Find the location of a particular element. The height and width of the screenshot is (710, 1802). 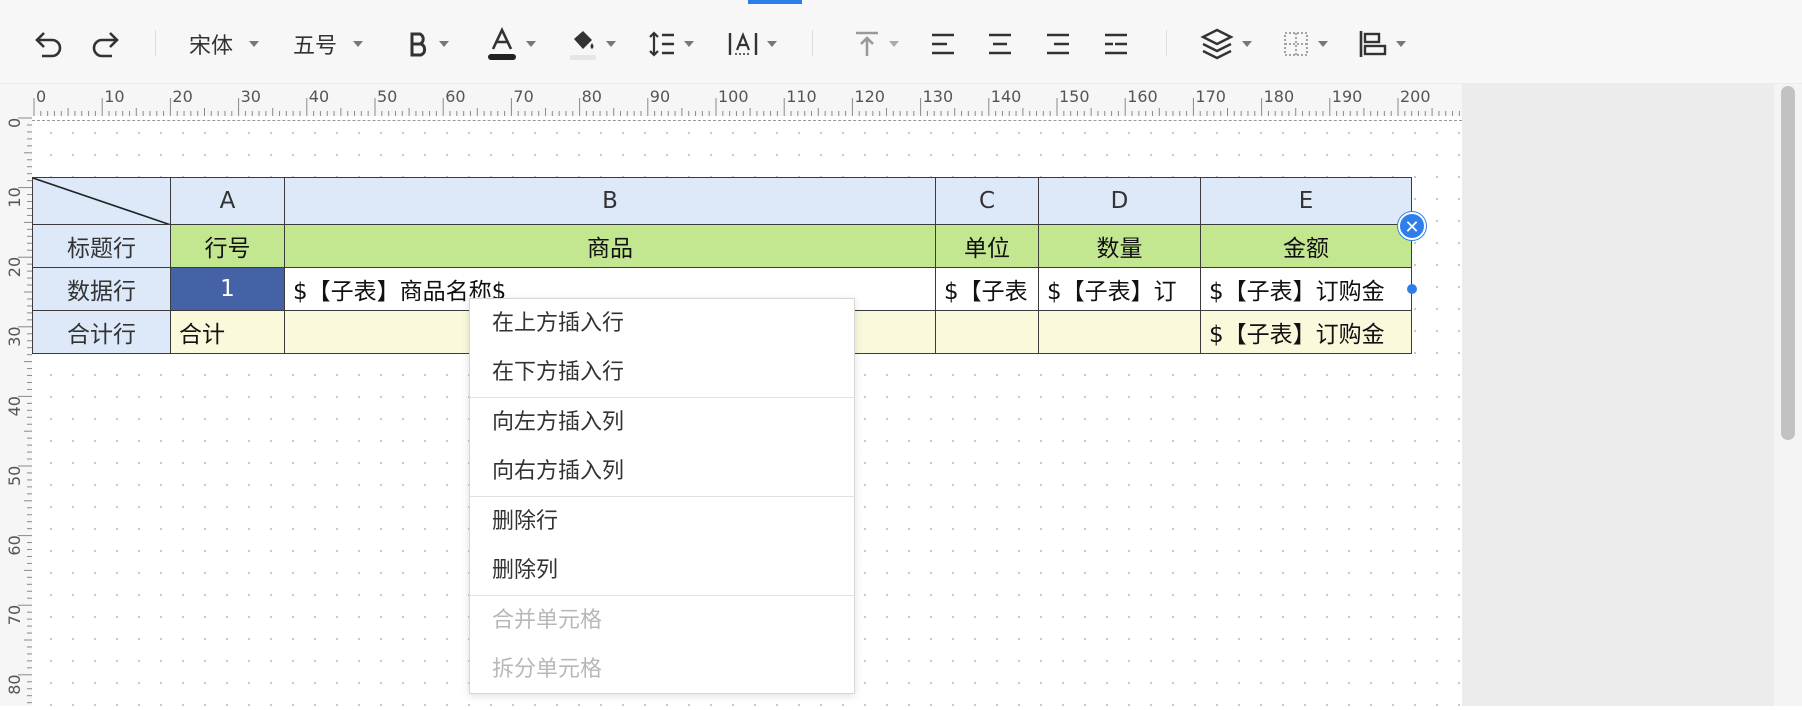

align-right-icon is located at coordinates (1058, 44).